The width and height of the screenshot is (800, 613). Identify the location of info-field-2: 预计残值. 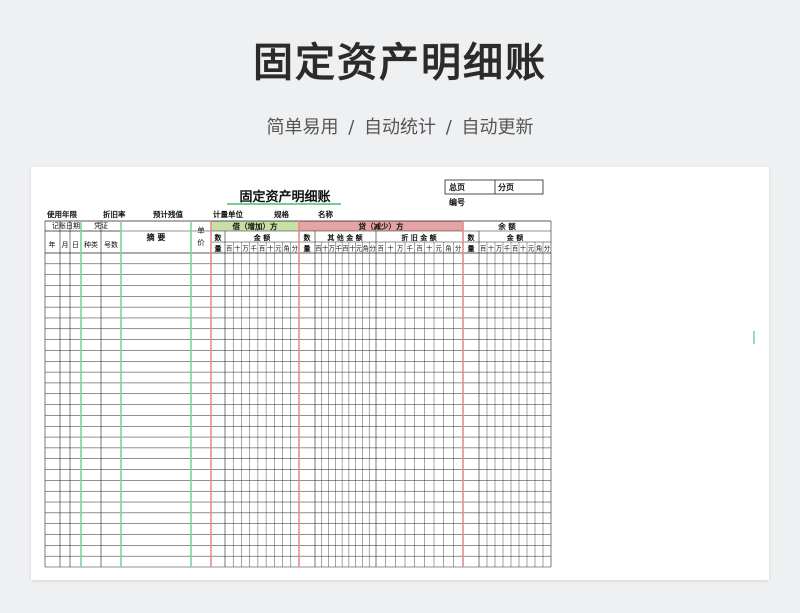
(168, 214).